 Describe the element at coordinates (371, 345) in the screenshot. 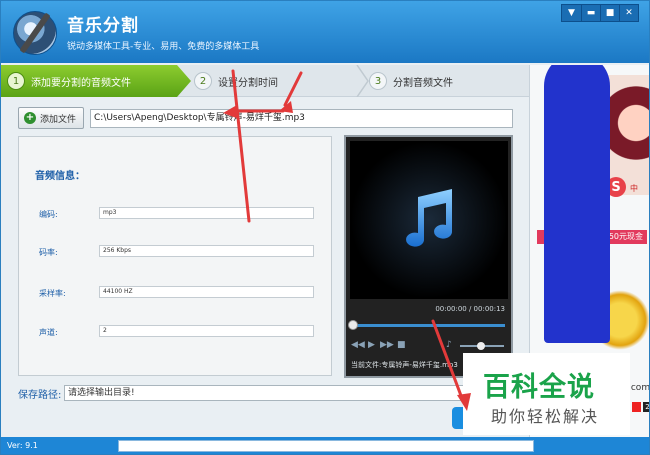

I see `play-icon: ▶` at that location.